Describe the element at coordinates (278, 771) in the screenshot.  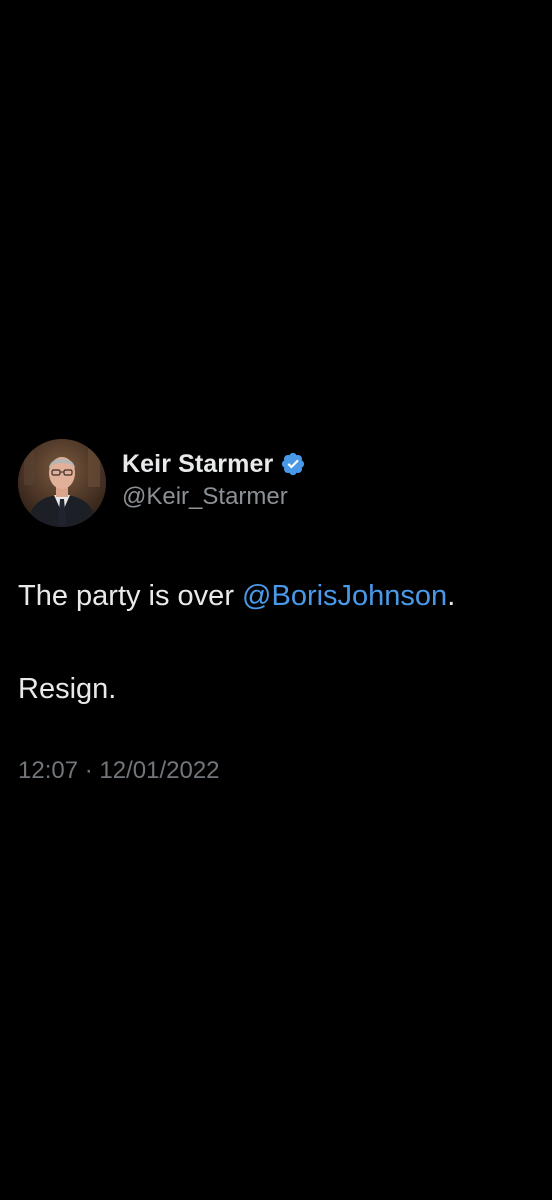
I see `tweet-timestamp: 12:07 · 12/01/2022` at that location.